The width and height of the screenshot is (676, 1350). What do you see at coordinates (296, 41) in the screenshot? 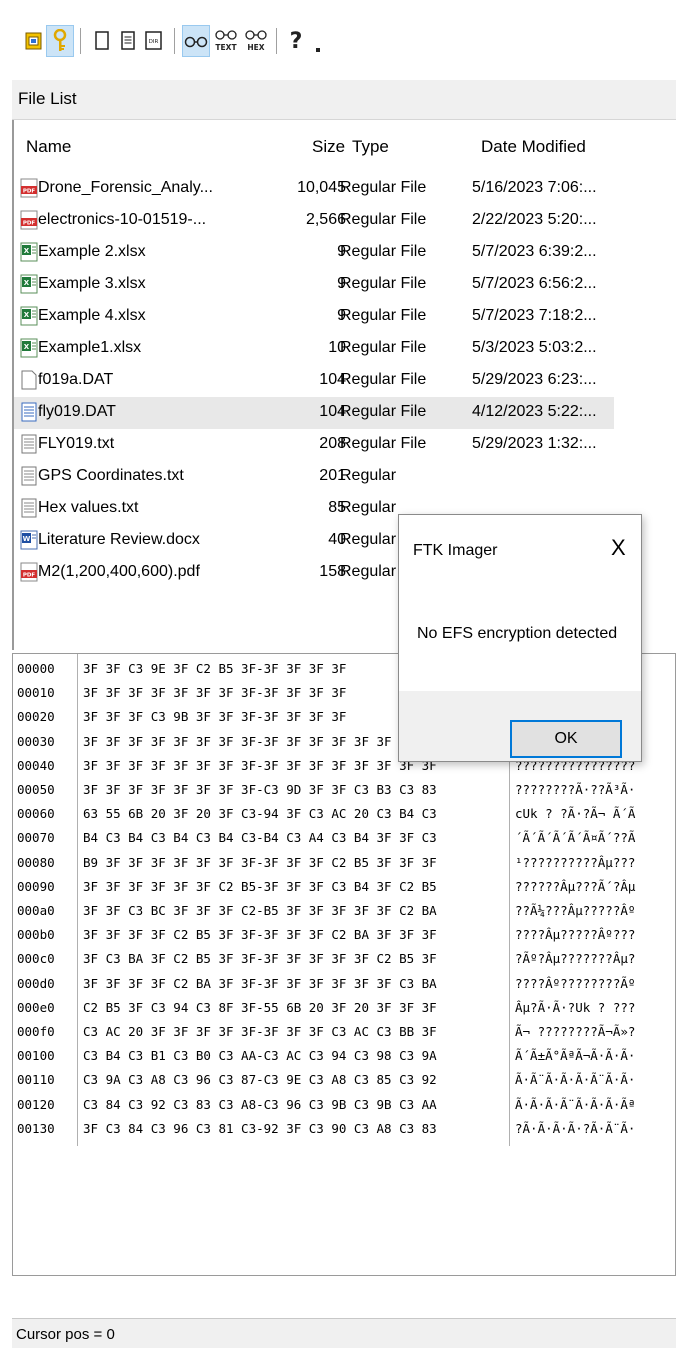
I see `help-button: ?` at bounding box center [296, 41].